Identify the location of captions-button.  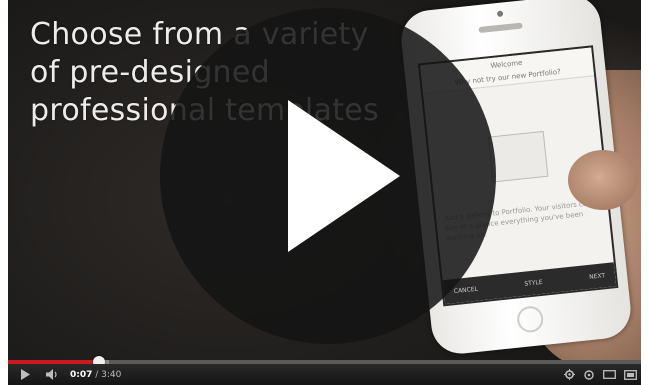
(589, 374).